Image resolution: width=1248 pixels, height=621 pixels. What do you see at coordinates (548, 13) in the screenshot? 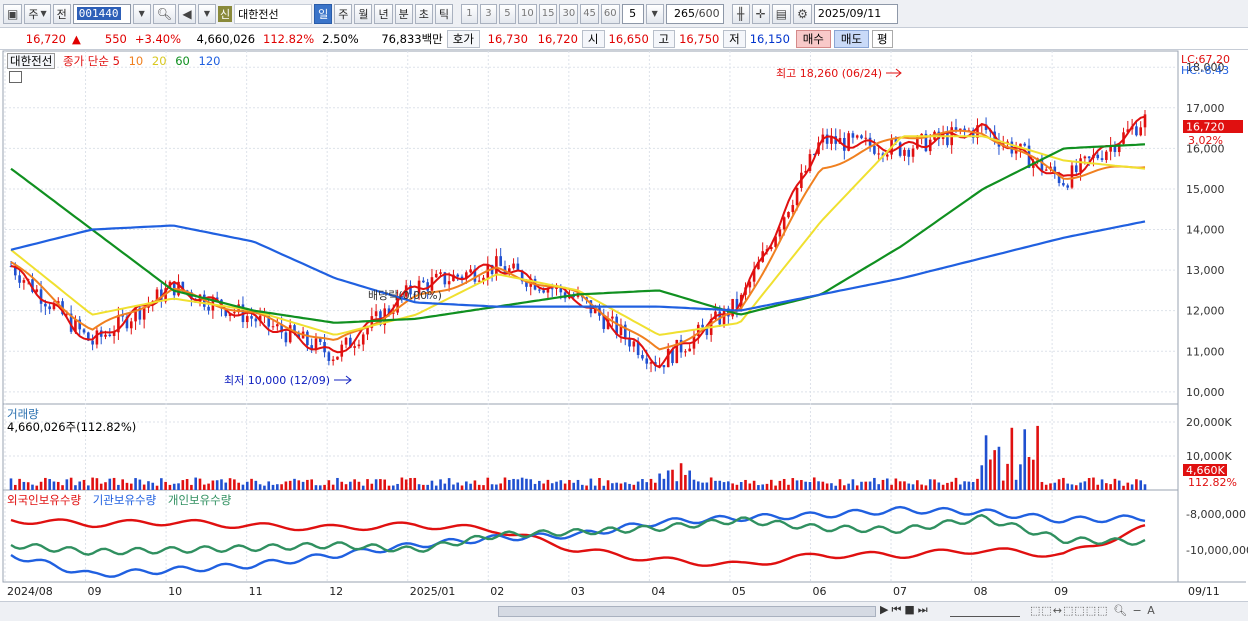
I see `interval-15-button: 15` at bounding box center [548, 13].